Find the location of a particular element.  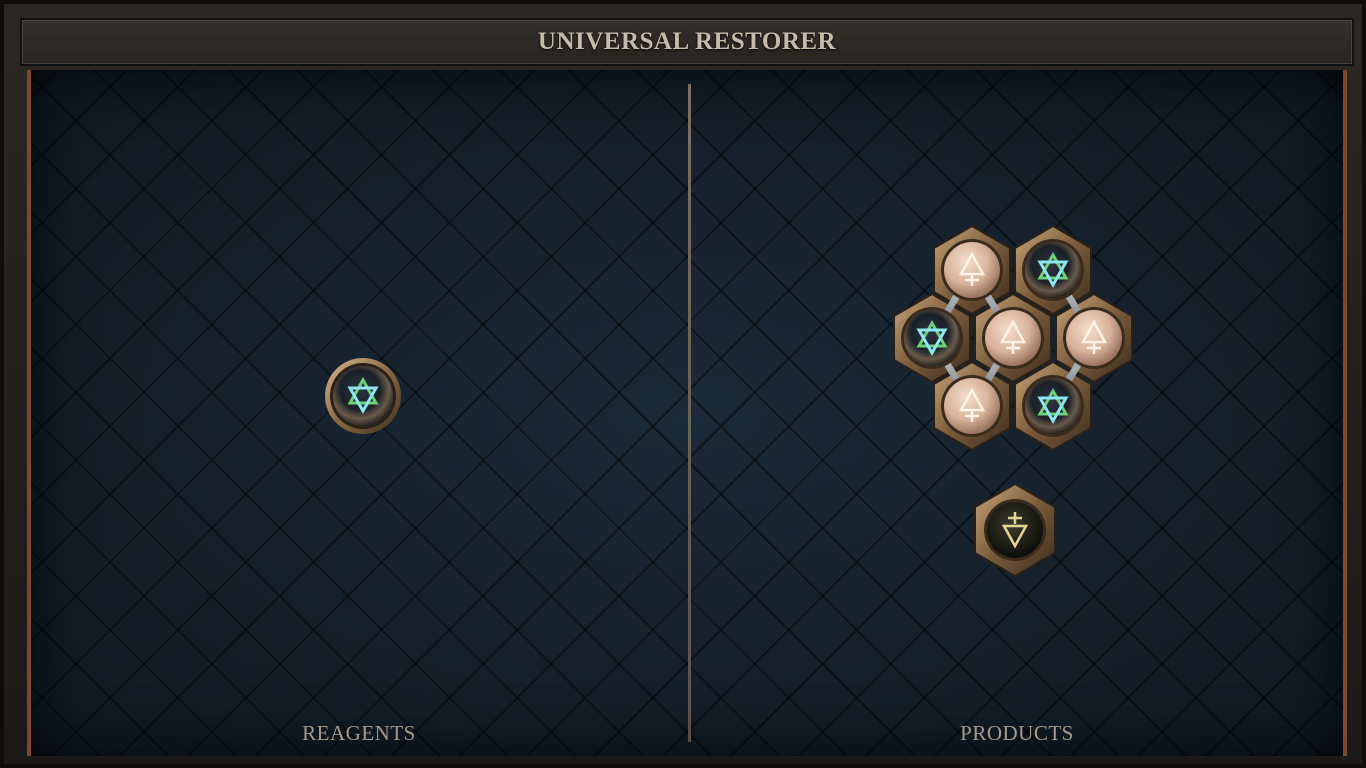

window-title: UNIVERSAL RESTORER is located at coordinates (687, 41).